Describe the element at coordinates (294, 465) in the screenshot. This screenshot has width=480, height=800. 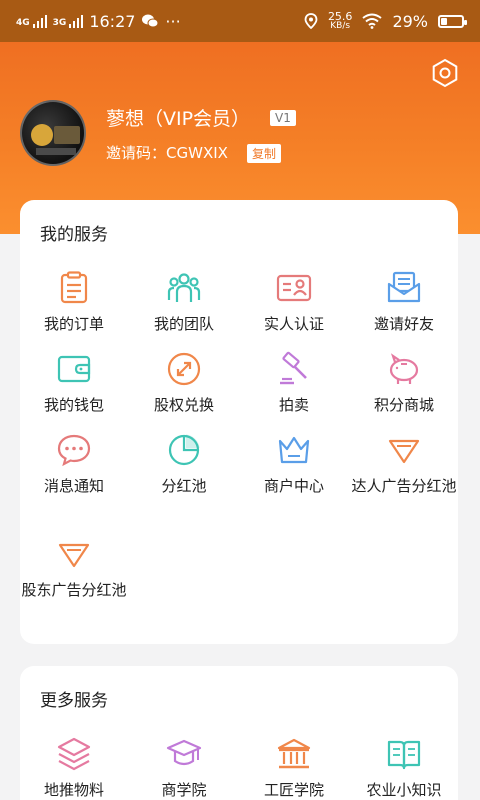
I see `service-merchant-center: 商户中心` at that location.